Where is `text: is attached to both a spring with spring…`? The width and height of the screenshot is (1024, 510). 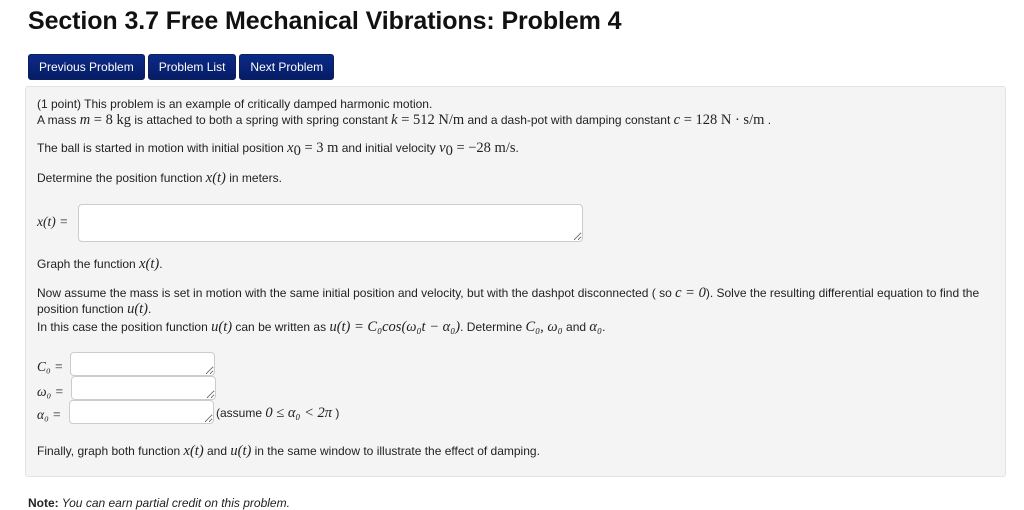
text: is attached to both a spring with spring… is located at coordinates (261, 120).